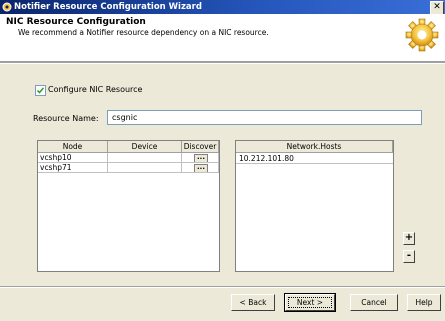 The width and height of the screenshot is (445, 321). I want to click on title-bar: Notifier Resource Configuration Wizard ✕, so click(222, 7).